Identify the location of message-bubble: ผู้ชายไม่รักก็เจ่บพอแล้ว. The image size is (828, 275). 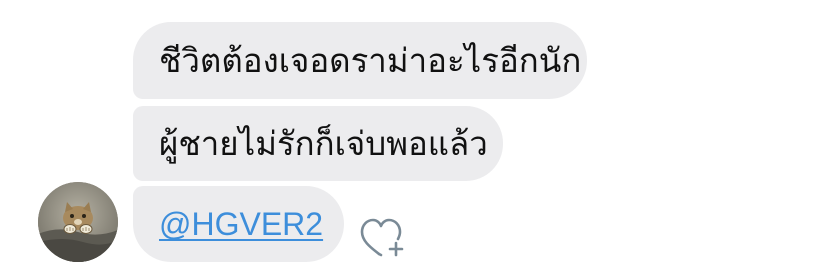
(318, 143).